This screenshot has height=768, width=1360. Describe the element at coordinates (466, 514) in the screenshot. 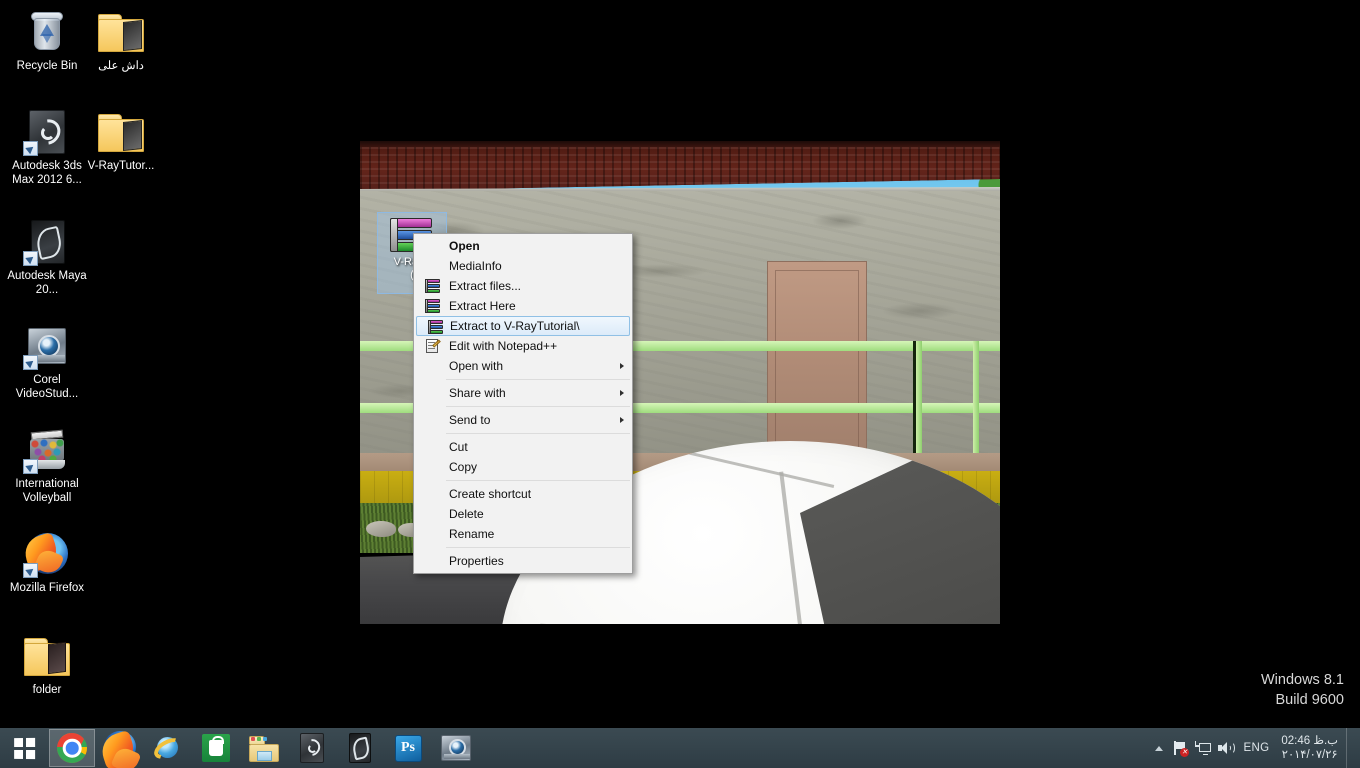

I see `context-menu-label: Delete` at that location.